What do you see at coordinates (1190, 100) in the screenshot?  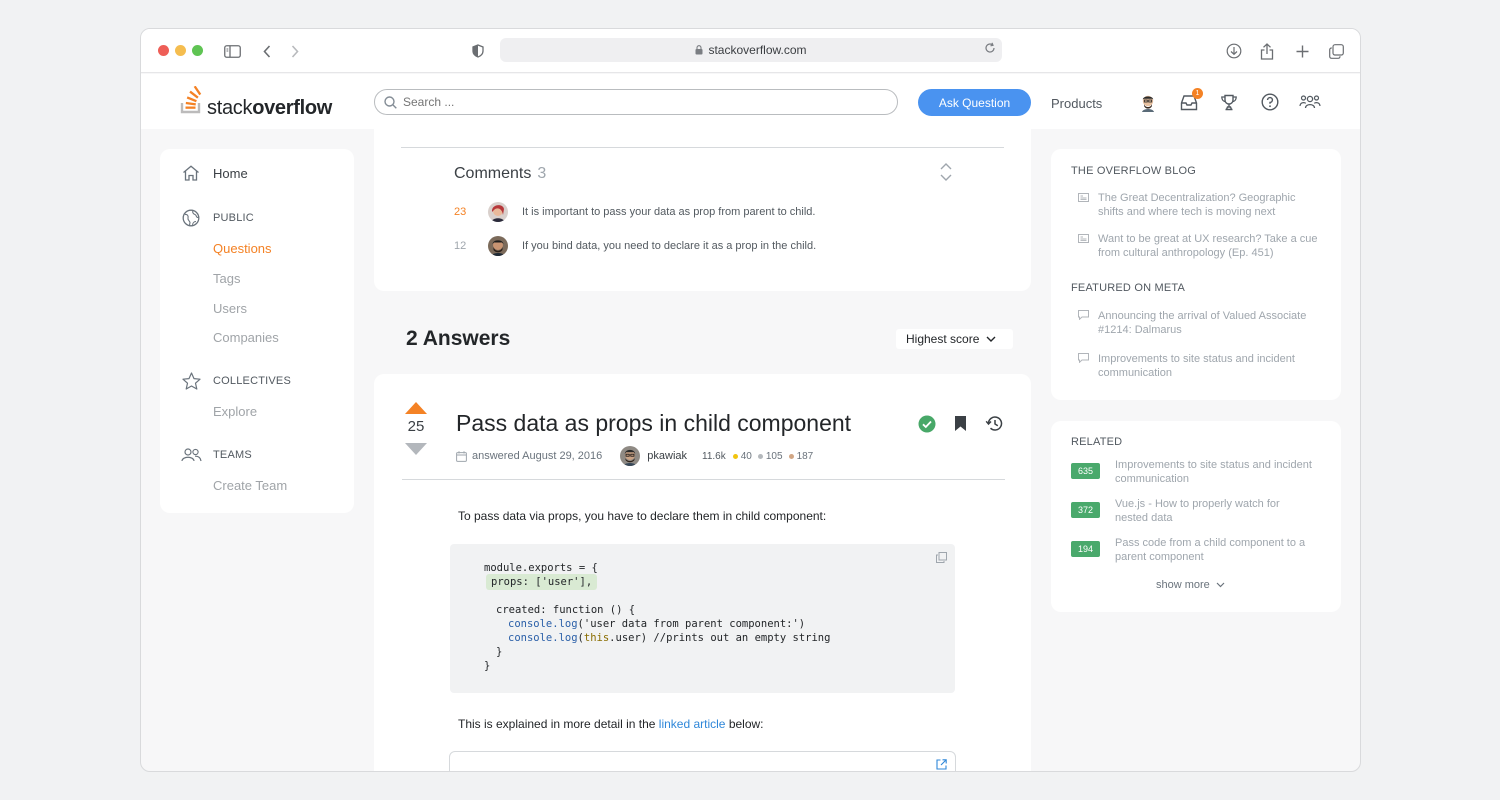 I see `inbox-icon: 1` at bounding box center [1190, 100].